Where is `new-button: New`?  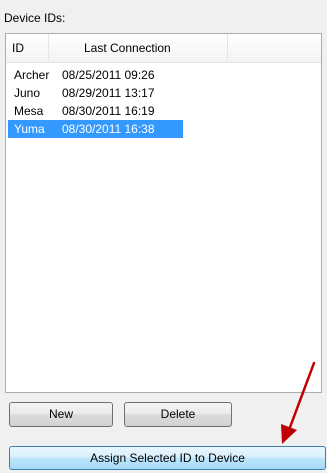
new-button: New is located at coordinates (61, 414).